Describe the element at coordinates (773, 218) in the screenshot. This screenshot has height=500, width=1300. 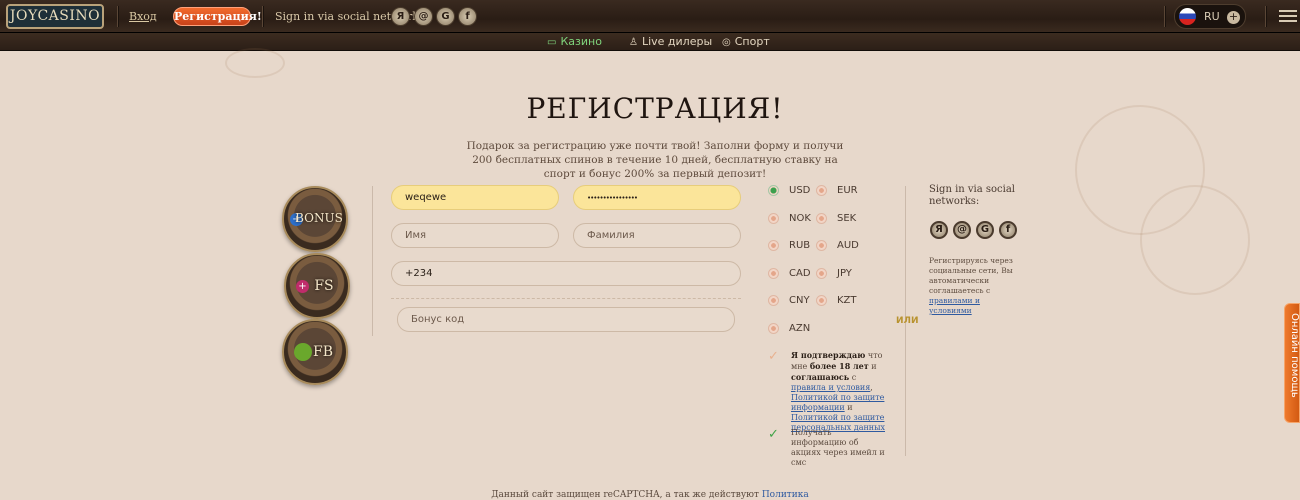
I see `currency-radio-nok` at that location.